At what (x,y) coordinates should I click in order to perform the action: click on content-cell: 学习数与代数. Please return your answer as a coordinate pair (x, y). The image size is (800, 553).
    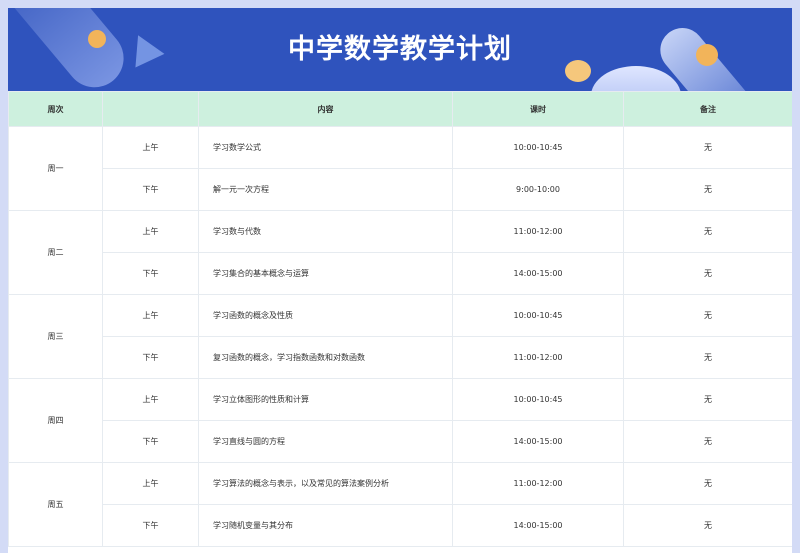
    Looking at the image, I should click on (325, 231).